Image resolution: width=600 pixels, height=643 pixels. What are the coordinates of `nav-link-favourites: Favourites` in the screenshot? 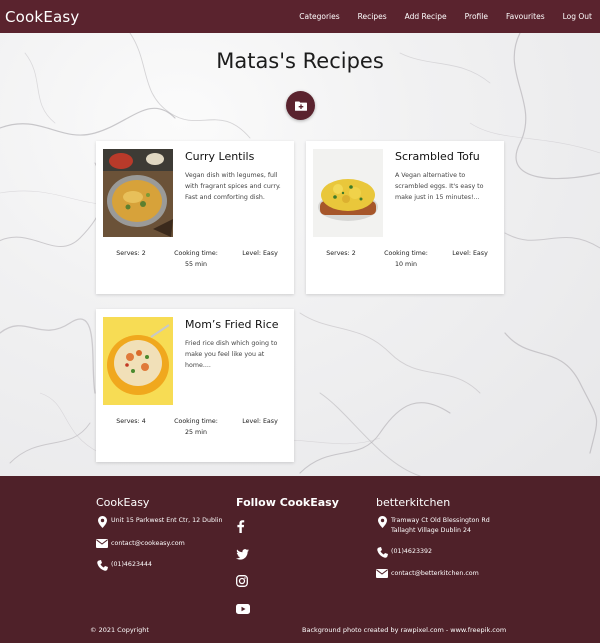 It's located at (525, 16).